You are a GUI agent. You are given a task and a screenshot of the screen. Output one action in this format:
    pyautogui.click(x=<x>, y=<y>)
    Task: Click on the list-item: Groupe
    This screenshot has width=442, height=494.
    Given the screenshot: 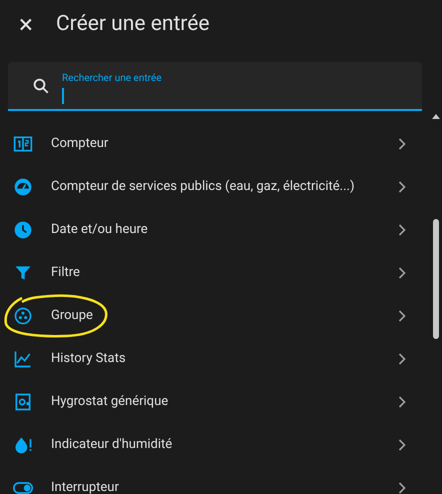 What is the action you would take?
    pyautogui.click(x=215, y=315)
    